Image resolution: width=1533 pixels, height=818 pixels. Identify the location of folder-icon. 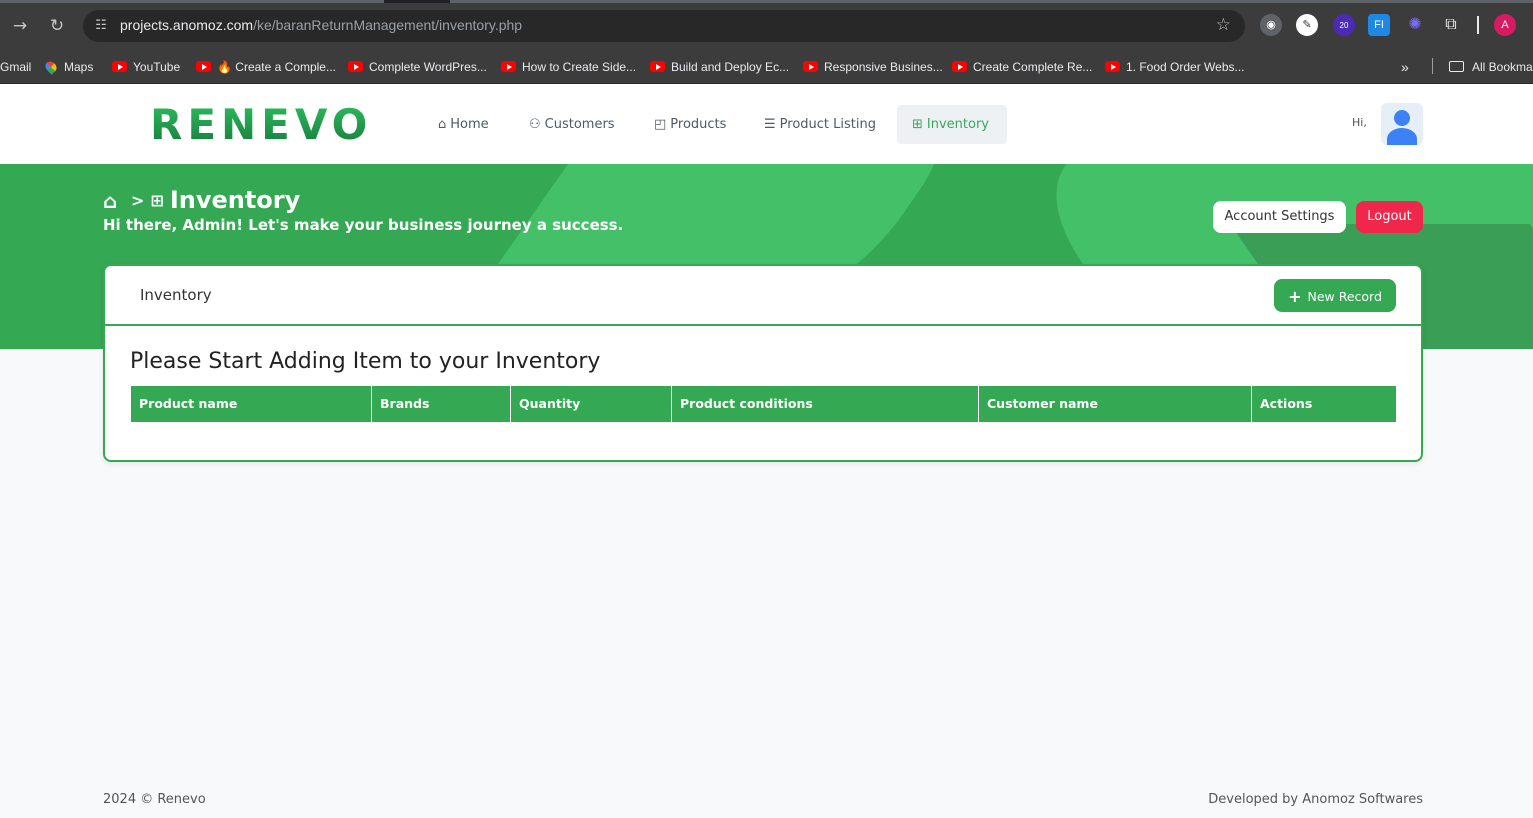
(1456, 66).